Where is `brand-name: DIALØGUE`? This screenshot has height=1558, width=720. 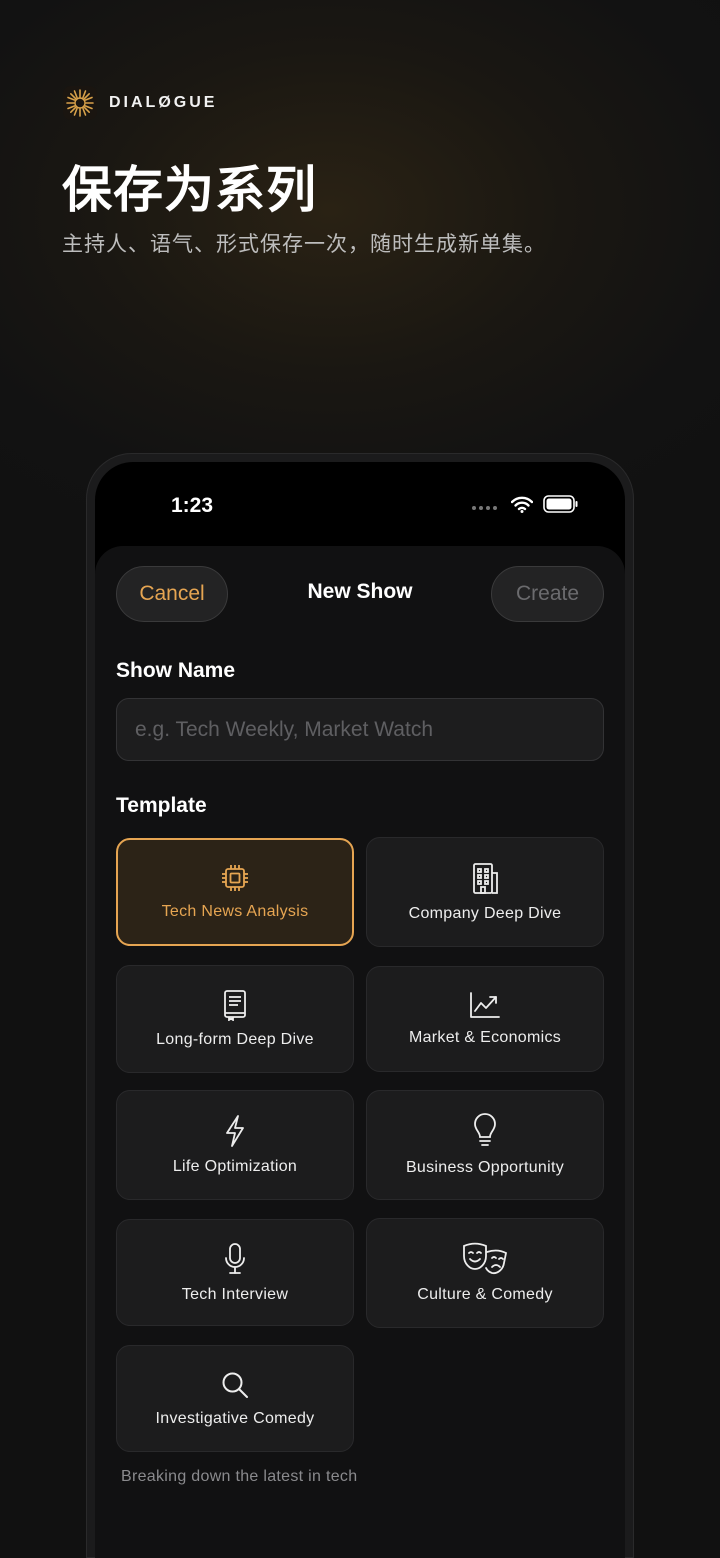 brand-name: DIALØGUE is located at coordinates (163, 102).